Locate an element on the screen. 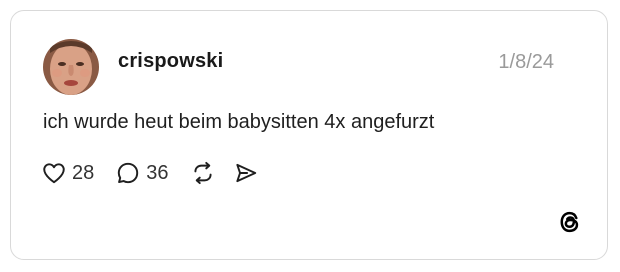 The image size is (620, 272). post-date: 1/8/24 is located at coordinates (526, 62).